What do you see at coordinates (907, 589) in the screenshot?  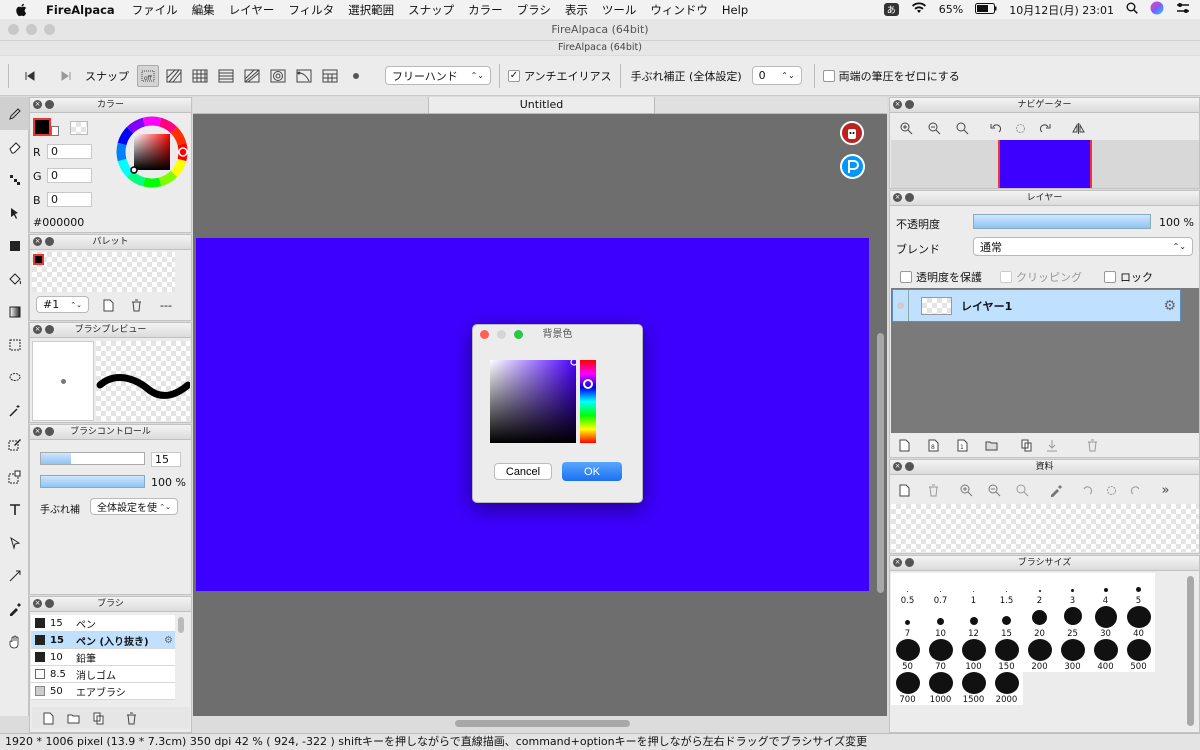 I see `brush-size-option: 0.5` at bounding box center [907, 589].